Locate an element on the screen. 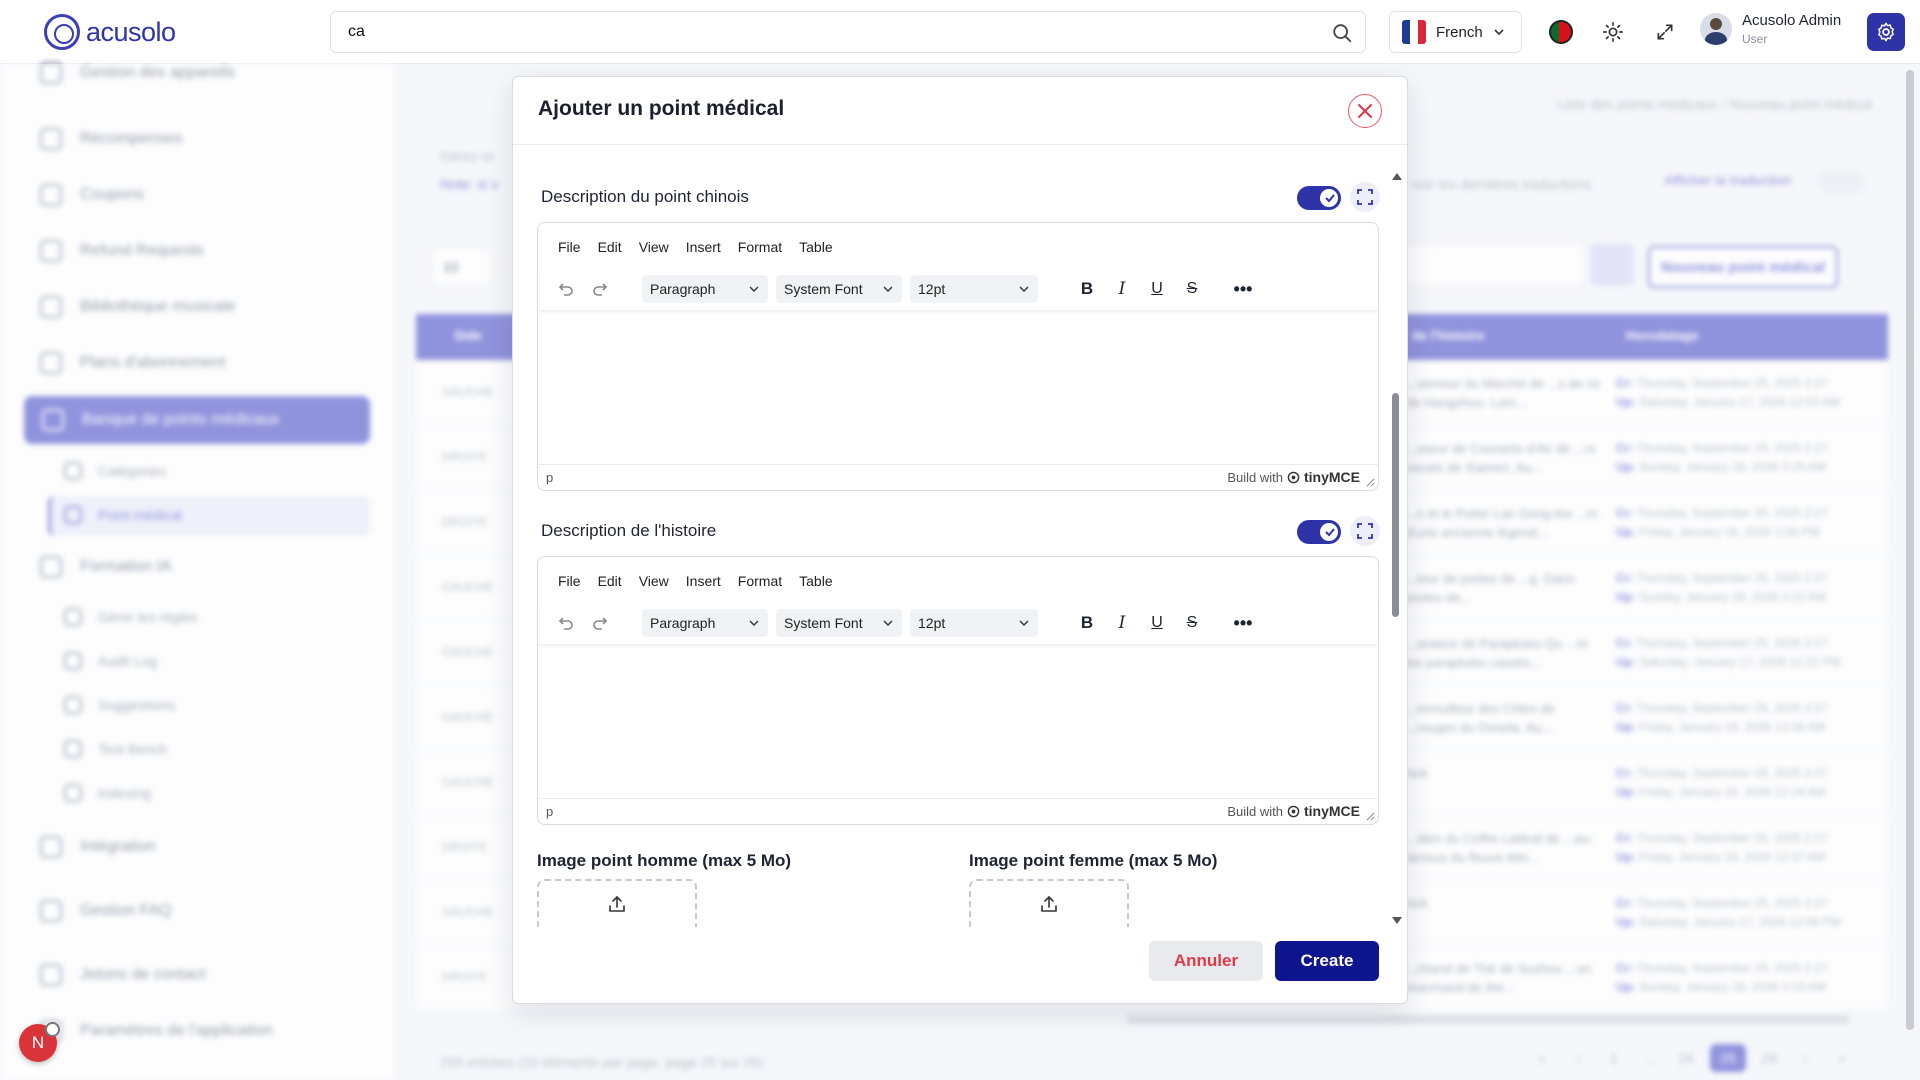 The image size is (1920, 1080). more-icon: ••• is located at coordinates (1243, 622).